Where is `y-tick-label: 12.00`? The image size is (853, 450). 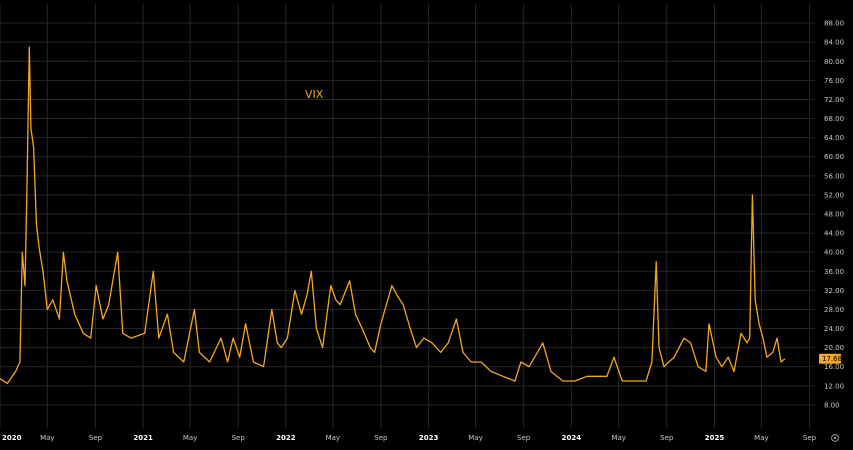 y-tick-label: 12.00 is located at coordinates (834, 386).